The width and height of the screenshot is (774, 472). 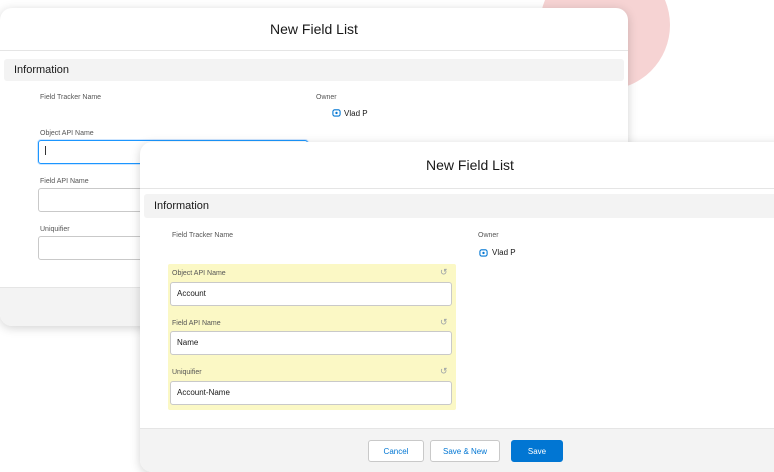 What do you see at coordinates (396, 451) in the screenshot?
I see `cancel-button: Cancel` at bounding box center [396, 451].